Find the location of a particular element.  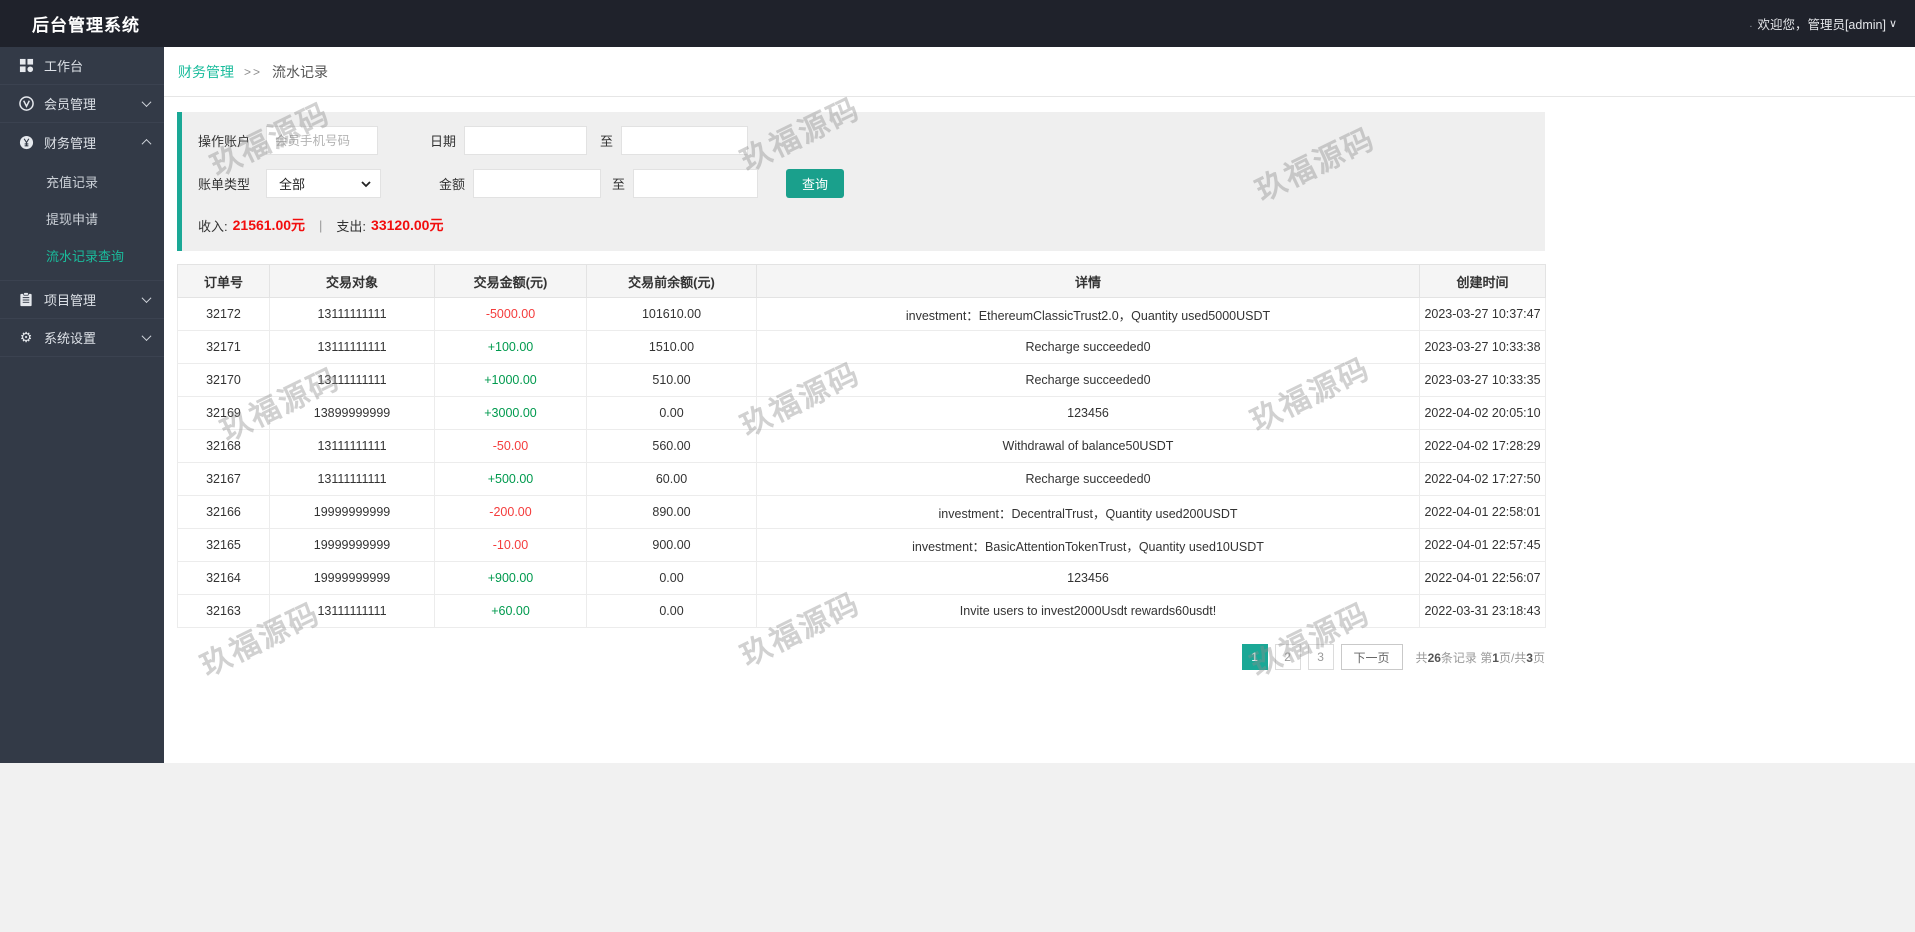

cell-balance: 0.00 is located at coordinates (671, 611).